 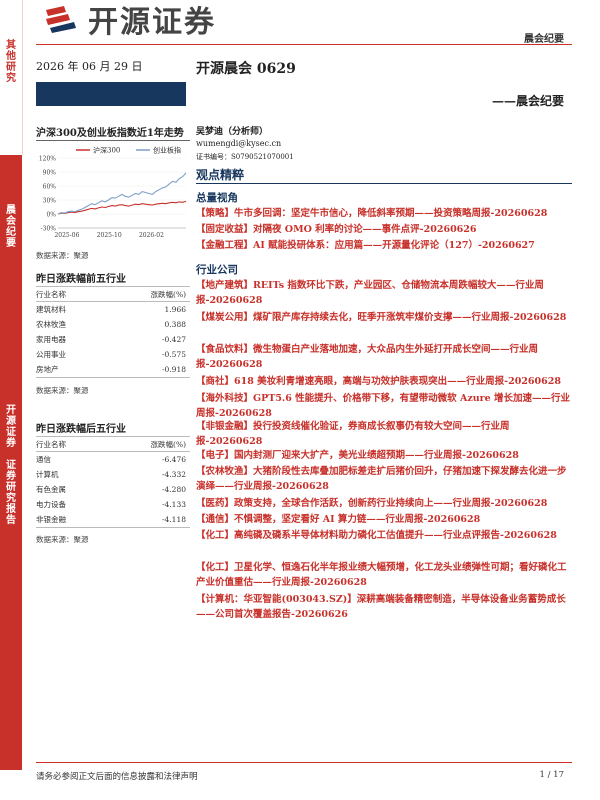 I want to click on section-title-highlights: 观点精粹, so click(x=220, y=175).